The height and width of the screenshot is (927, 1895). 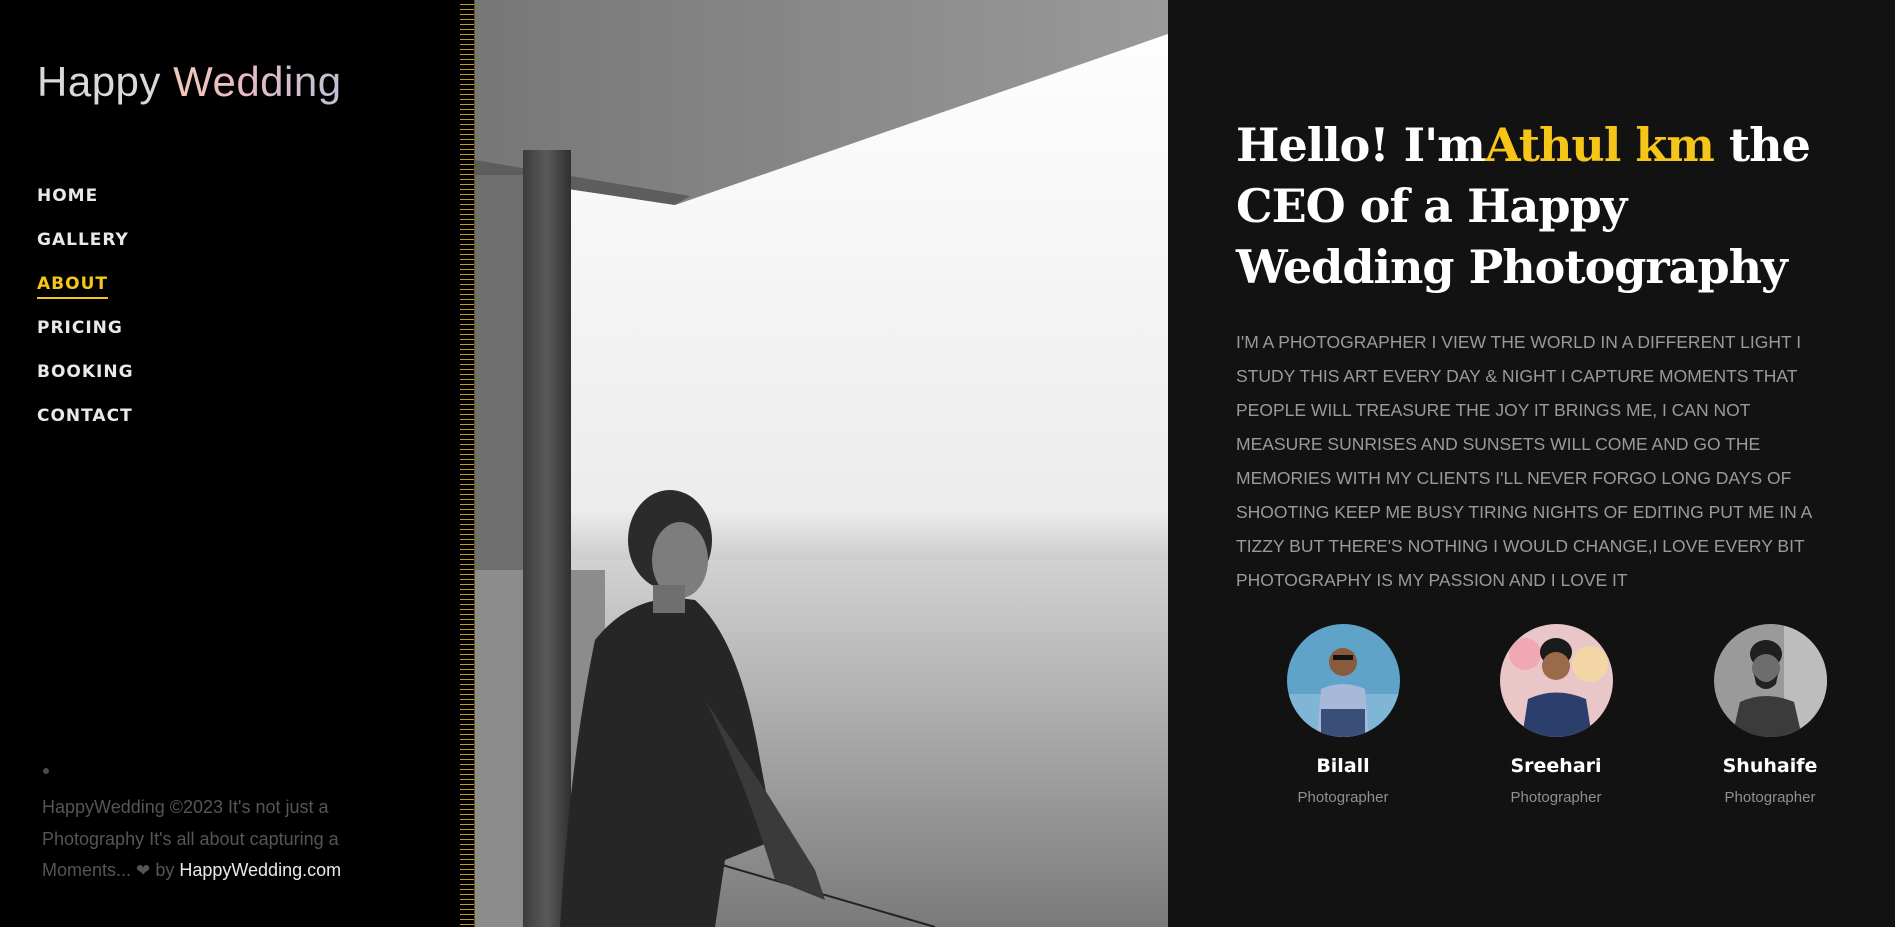 I want to click on decorative-dot, so click(x=46, y=771).